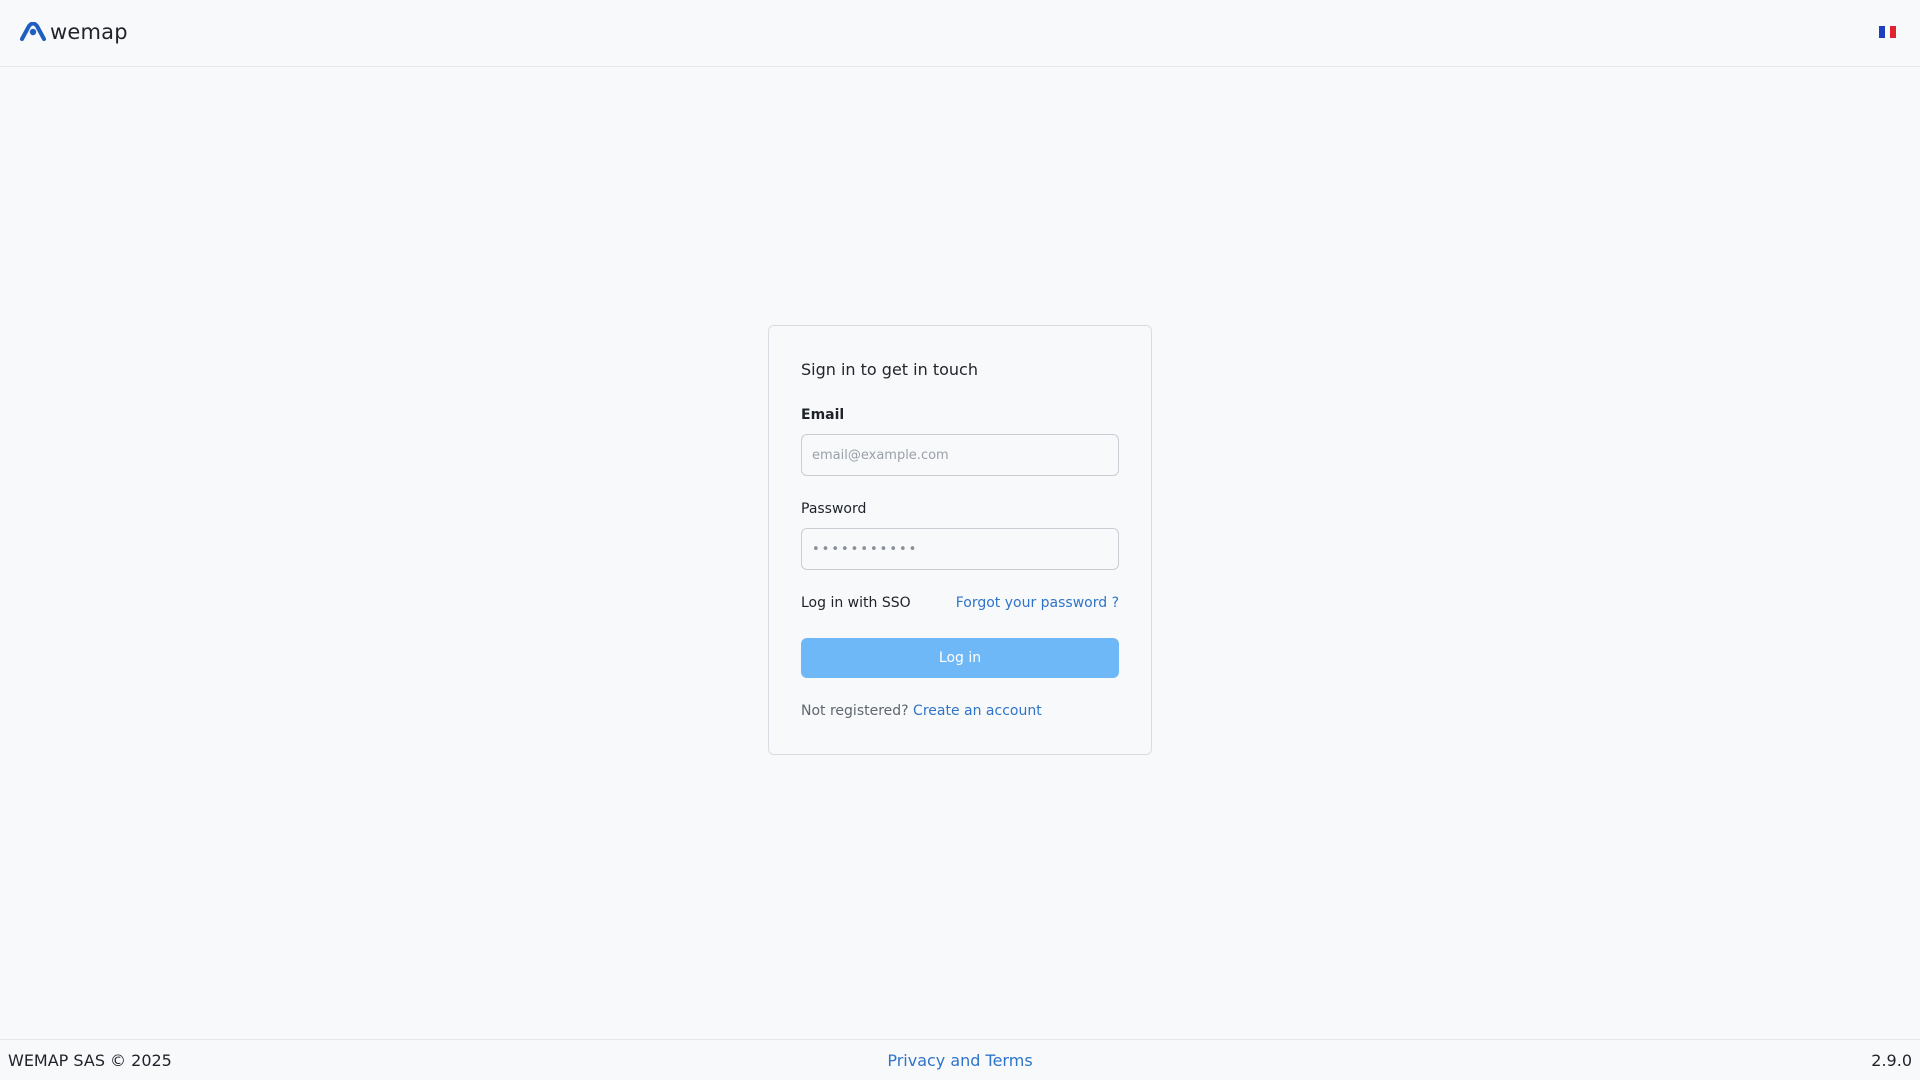 This screenshot has height=1080, width=1920. I want to click on login-button: Log in, so click(960, 658).